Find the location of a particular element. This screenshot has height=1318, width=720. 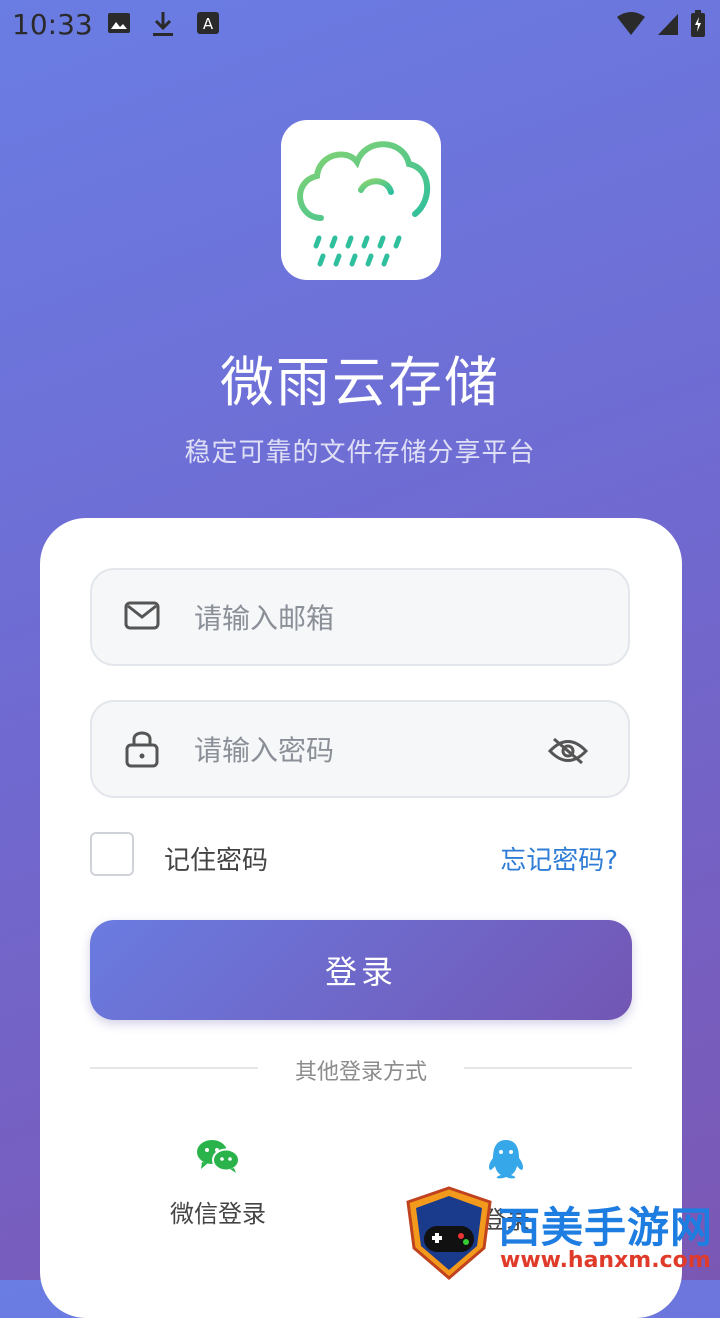

app-subtitle: 稳定可靠的文件存储分享平台 is located at coordinates (360, 453).